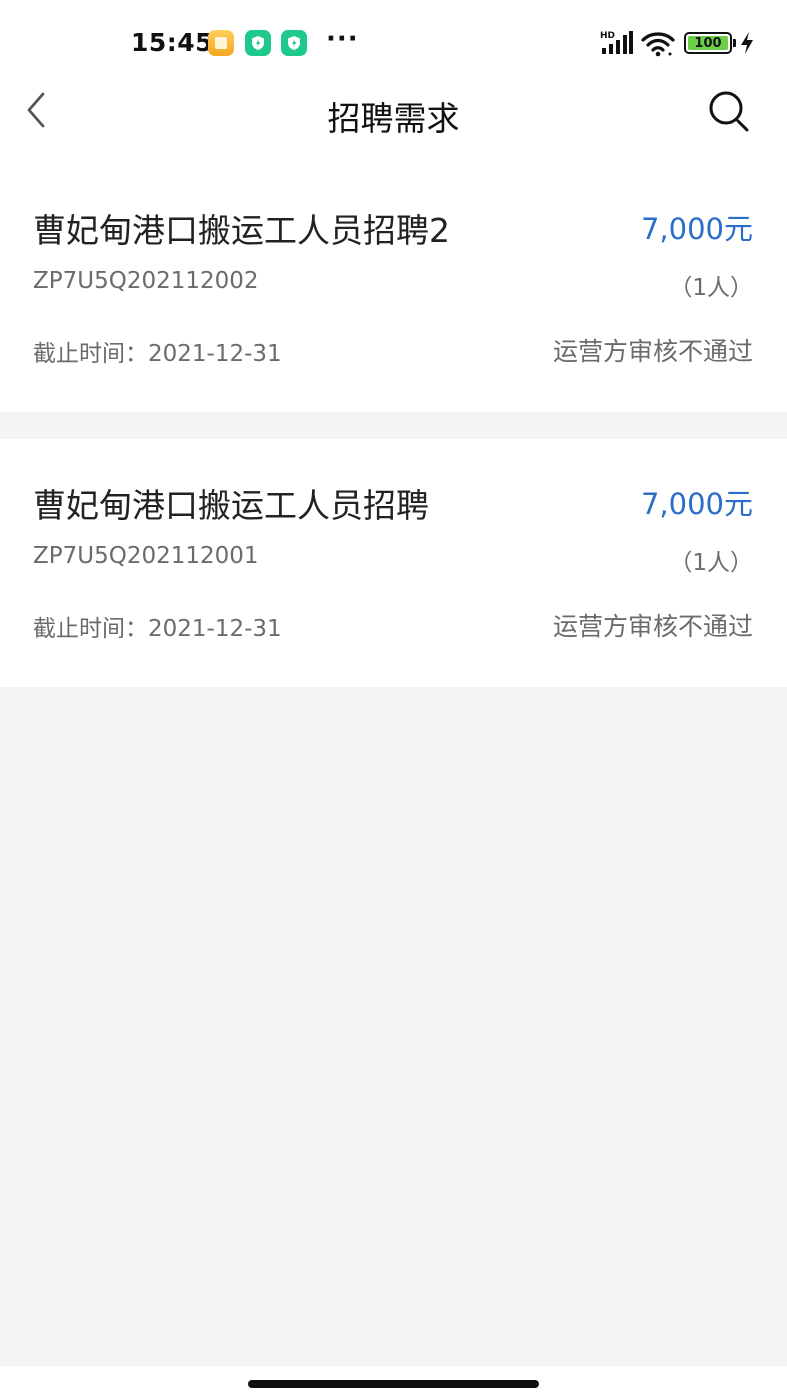  I want to click on job-title: 曹妃甸港口搬运工人员招聘2, so click(241, 230).